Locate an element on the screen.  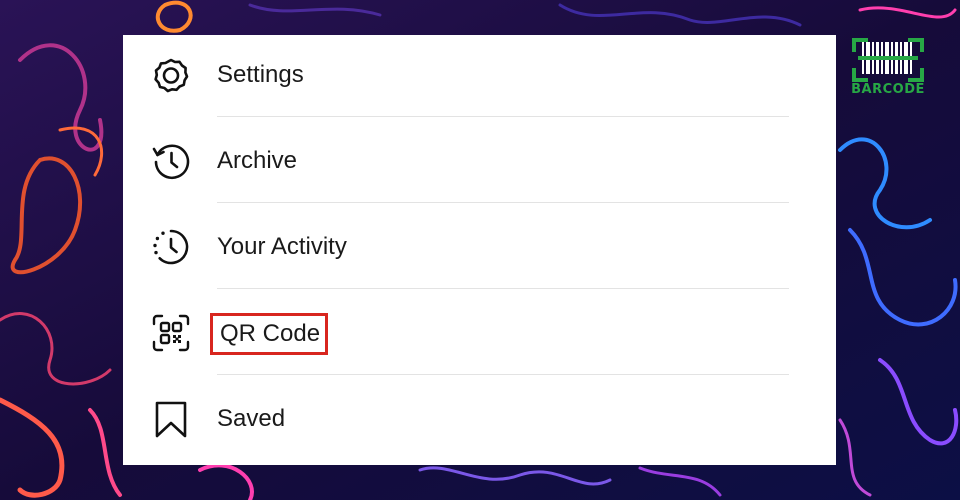
menu-item-label: Settings is located at coordinates (260, 74).